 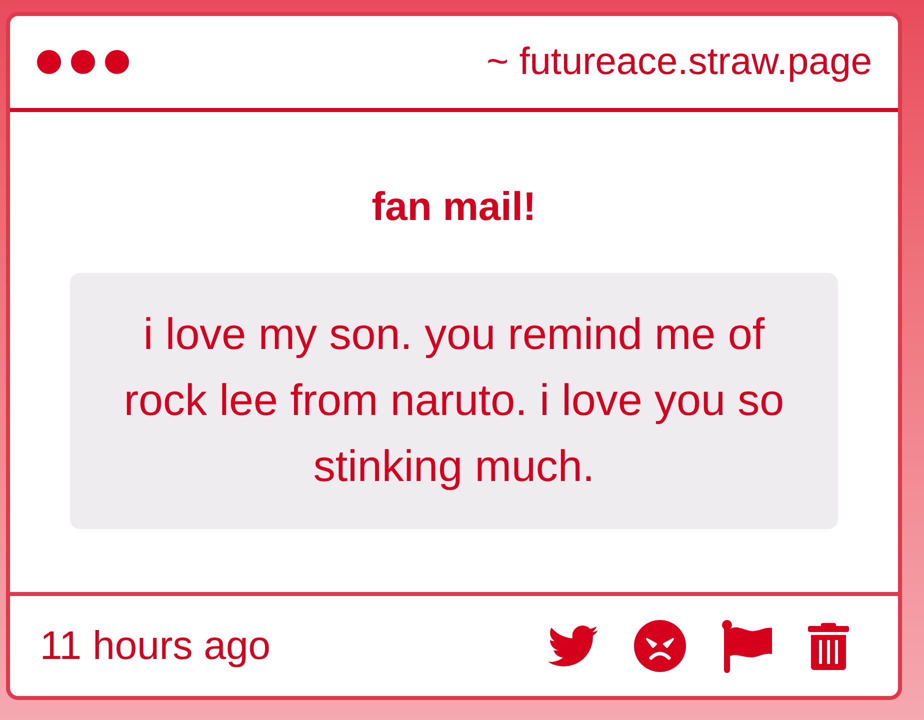 What do you see at coordinates (573, 646) in the screenshot?
I see `bird-icon` at bounding box center [573, 646].